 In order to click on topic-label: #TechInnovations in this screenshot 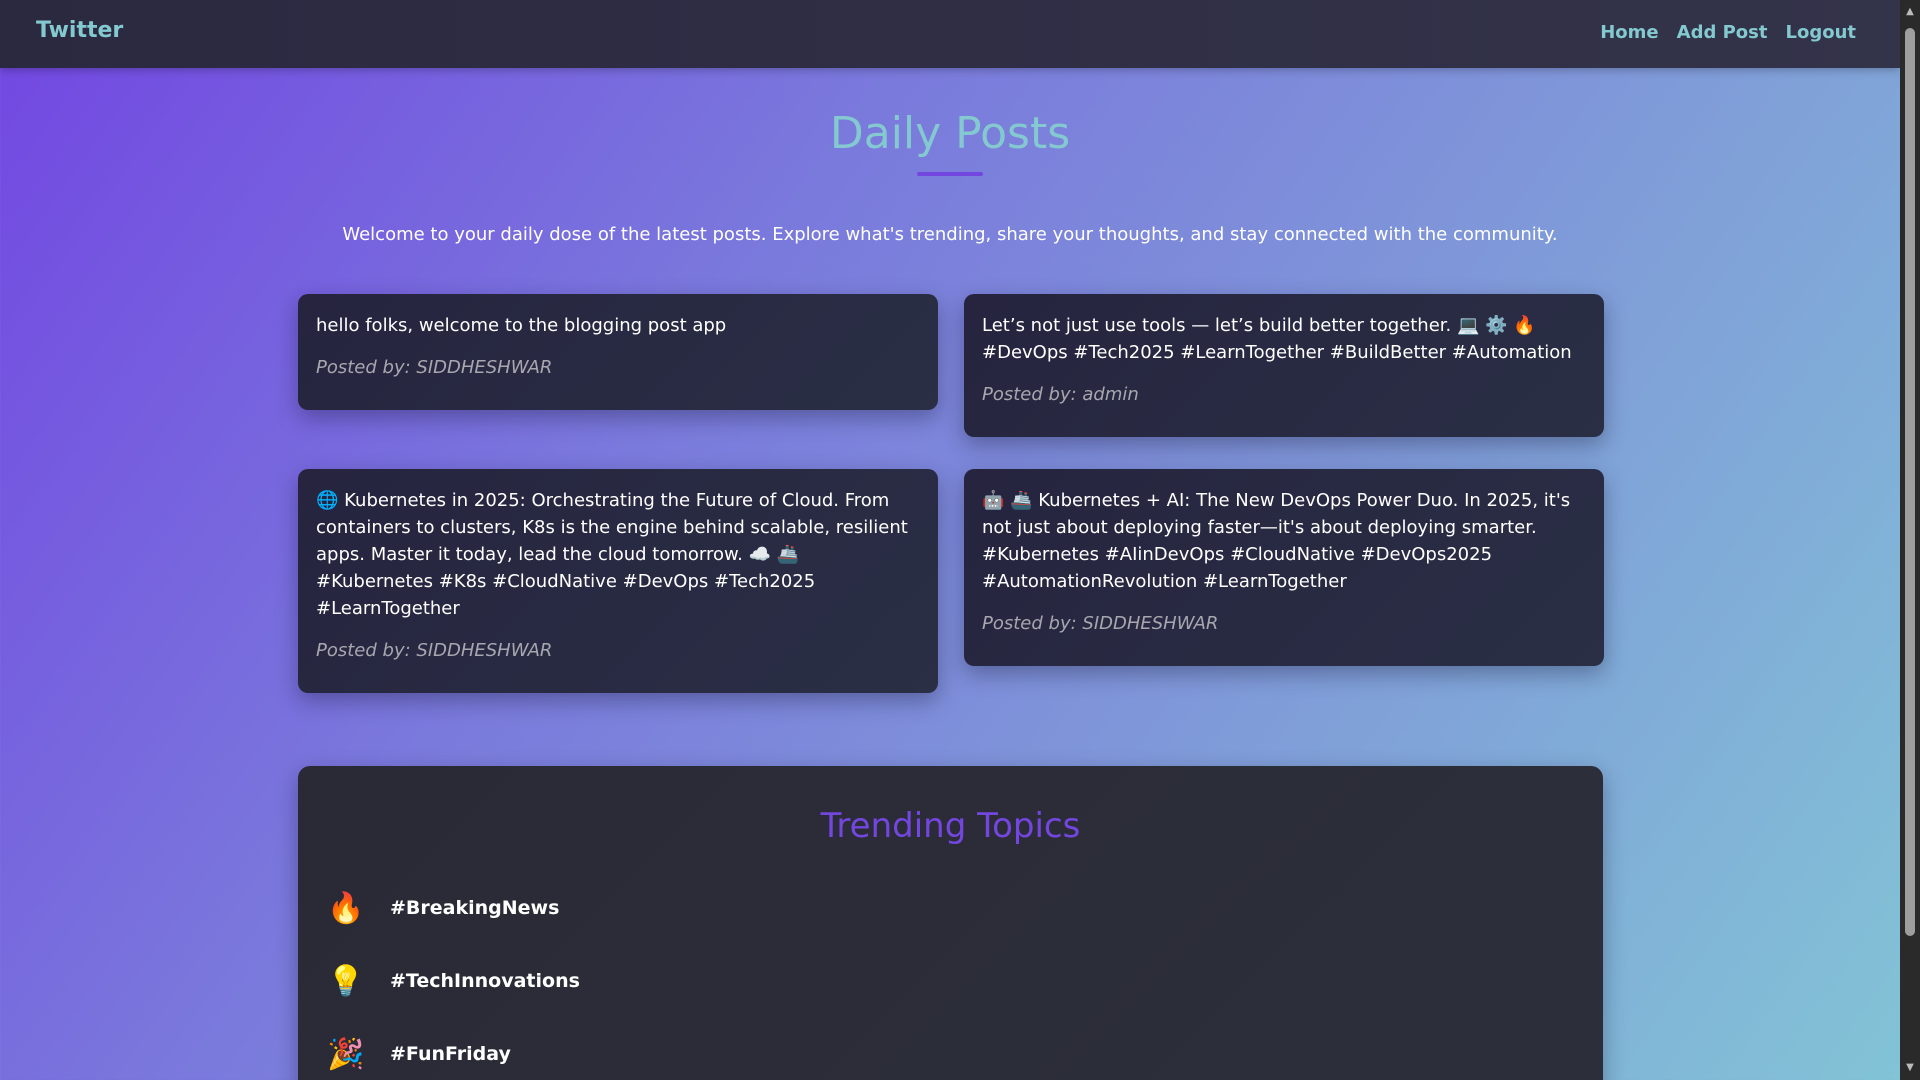, I will do `click(485, 981)`.